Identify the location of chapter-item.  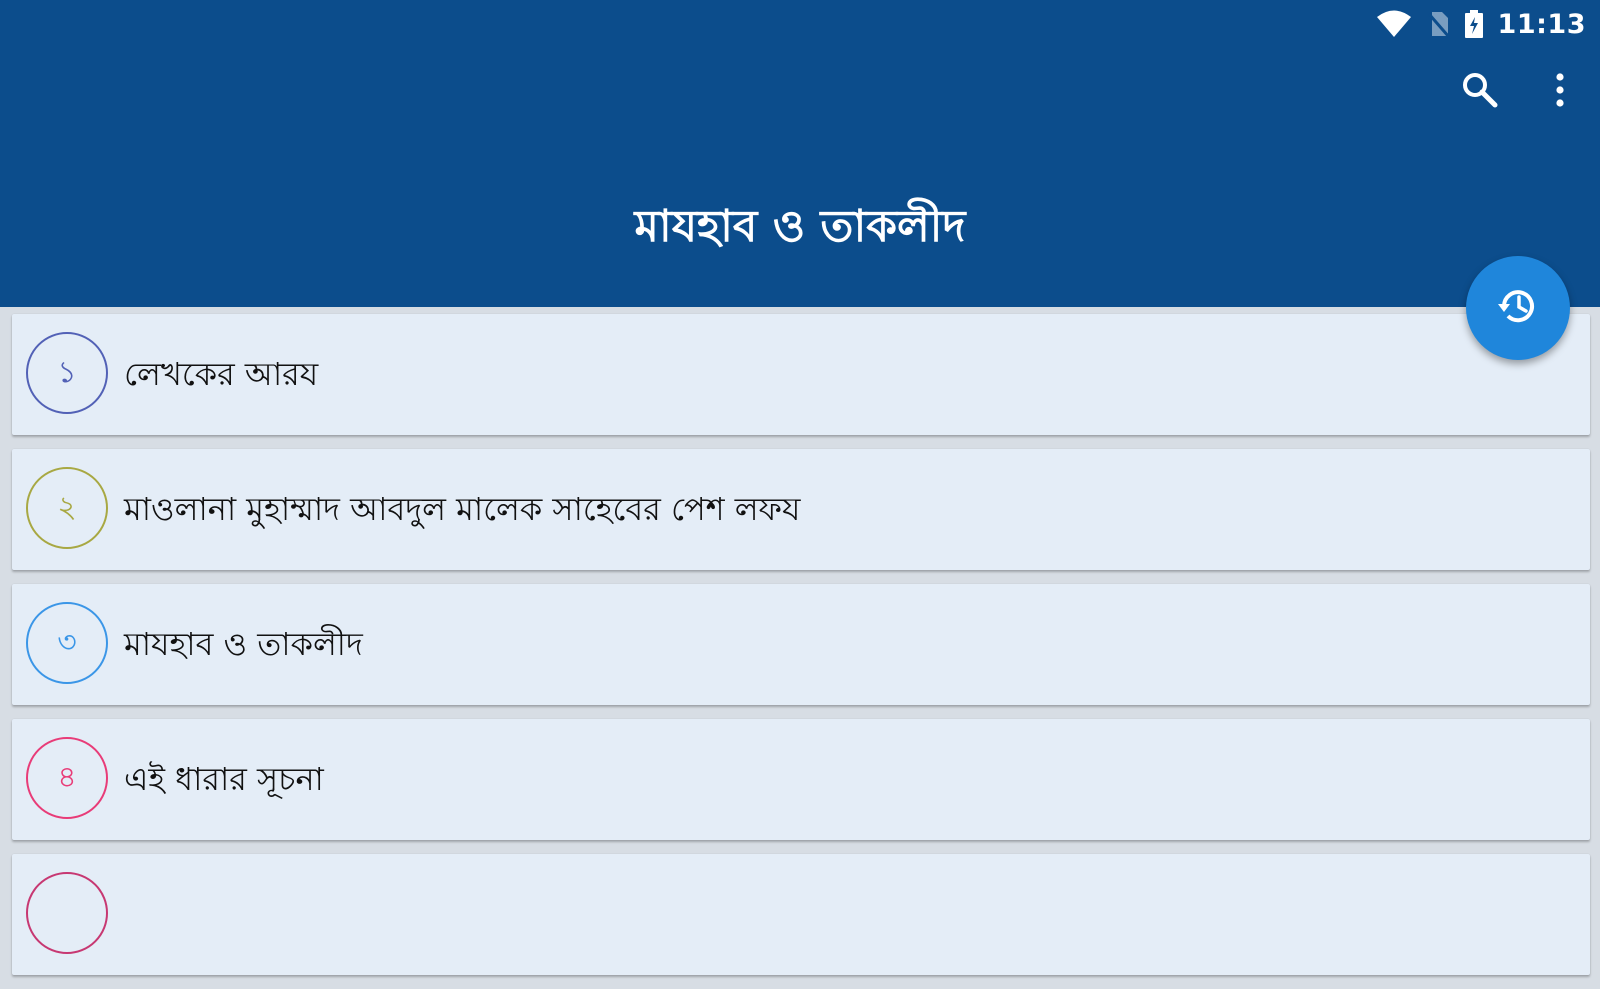
(801, 914).